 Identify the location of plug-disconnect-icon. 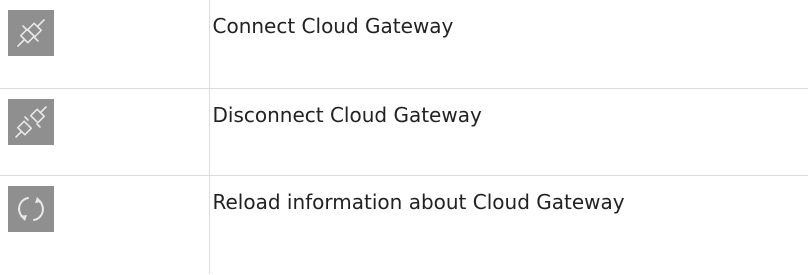
(31, 122).